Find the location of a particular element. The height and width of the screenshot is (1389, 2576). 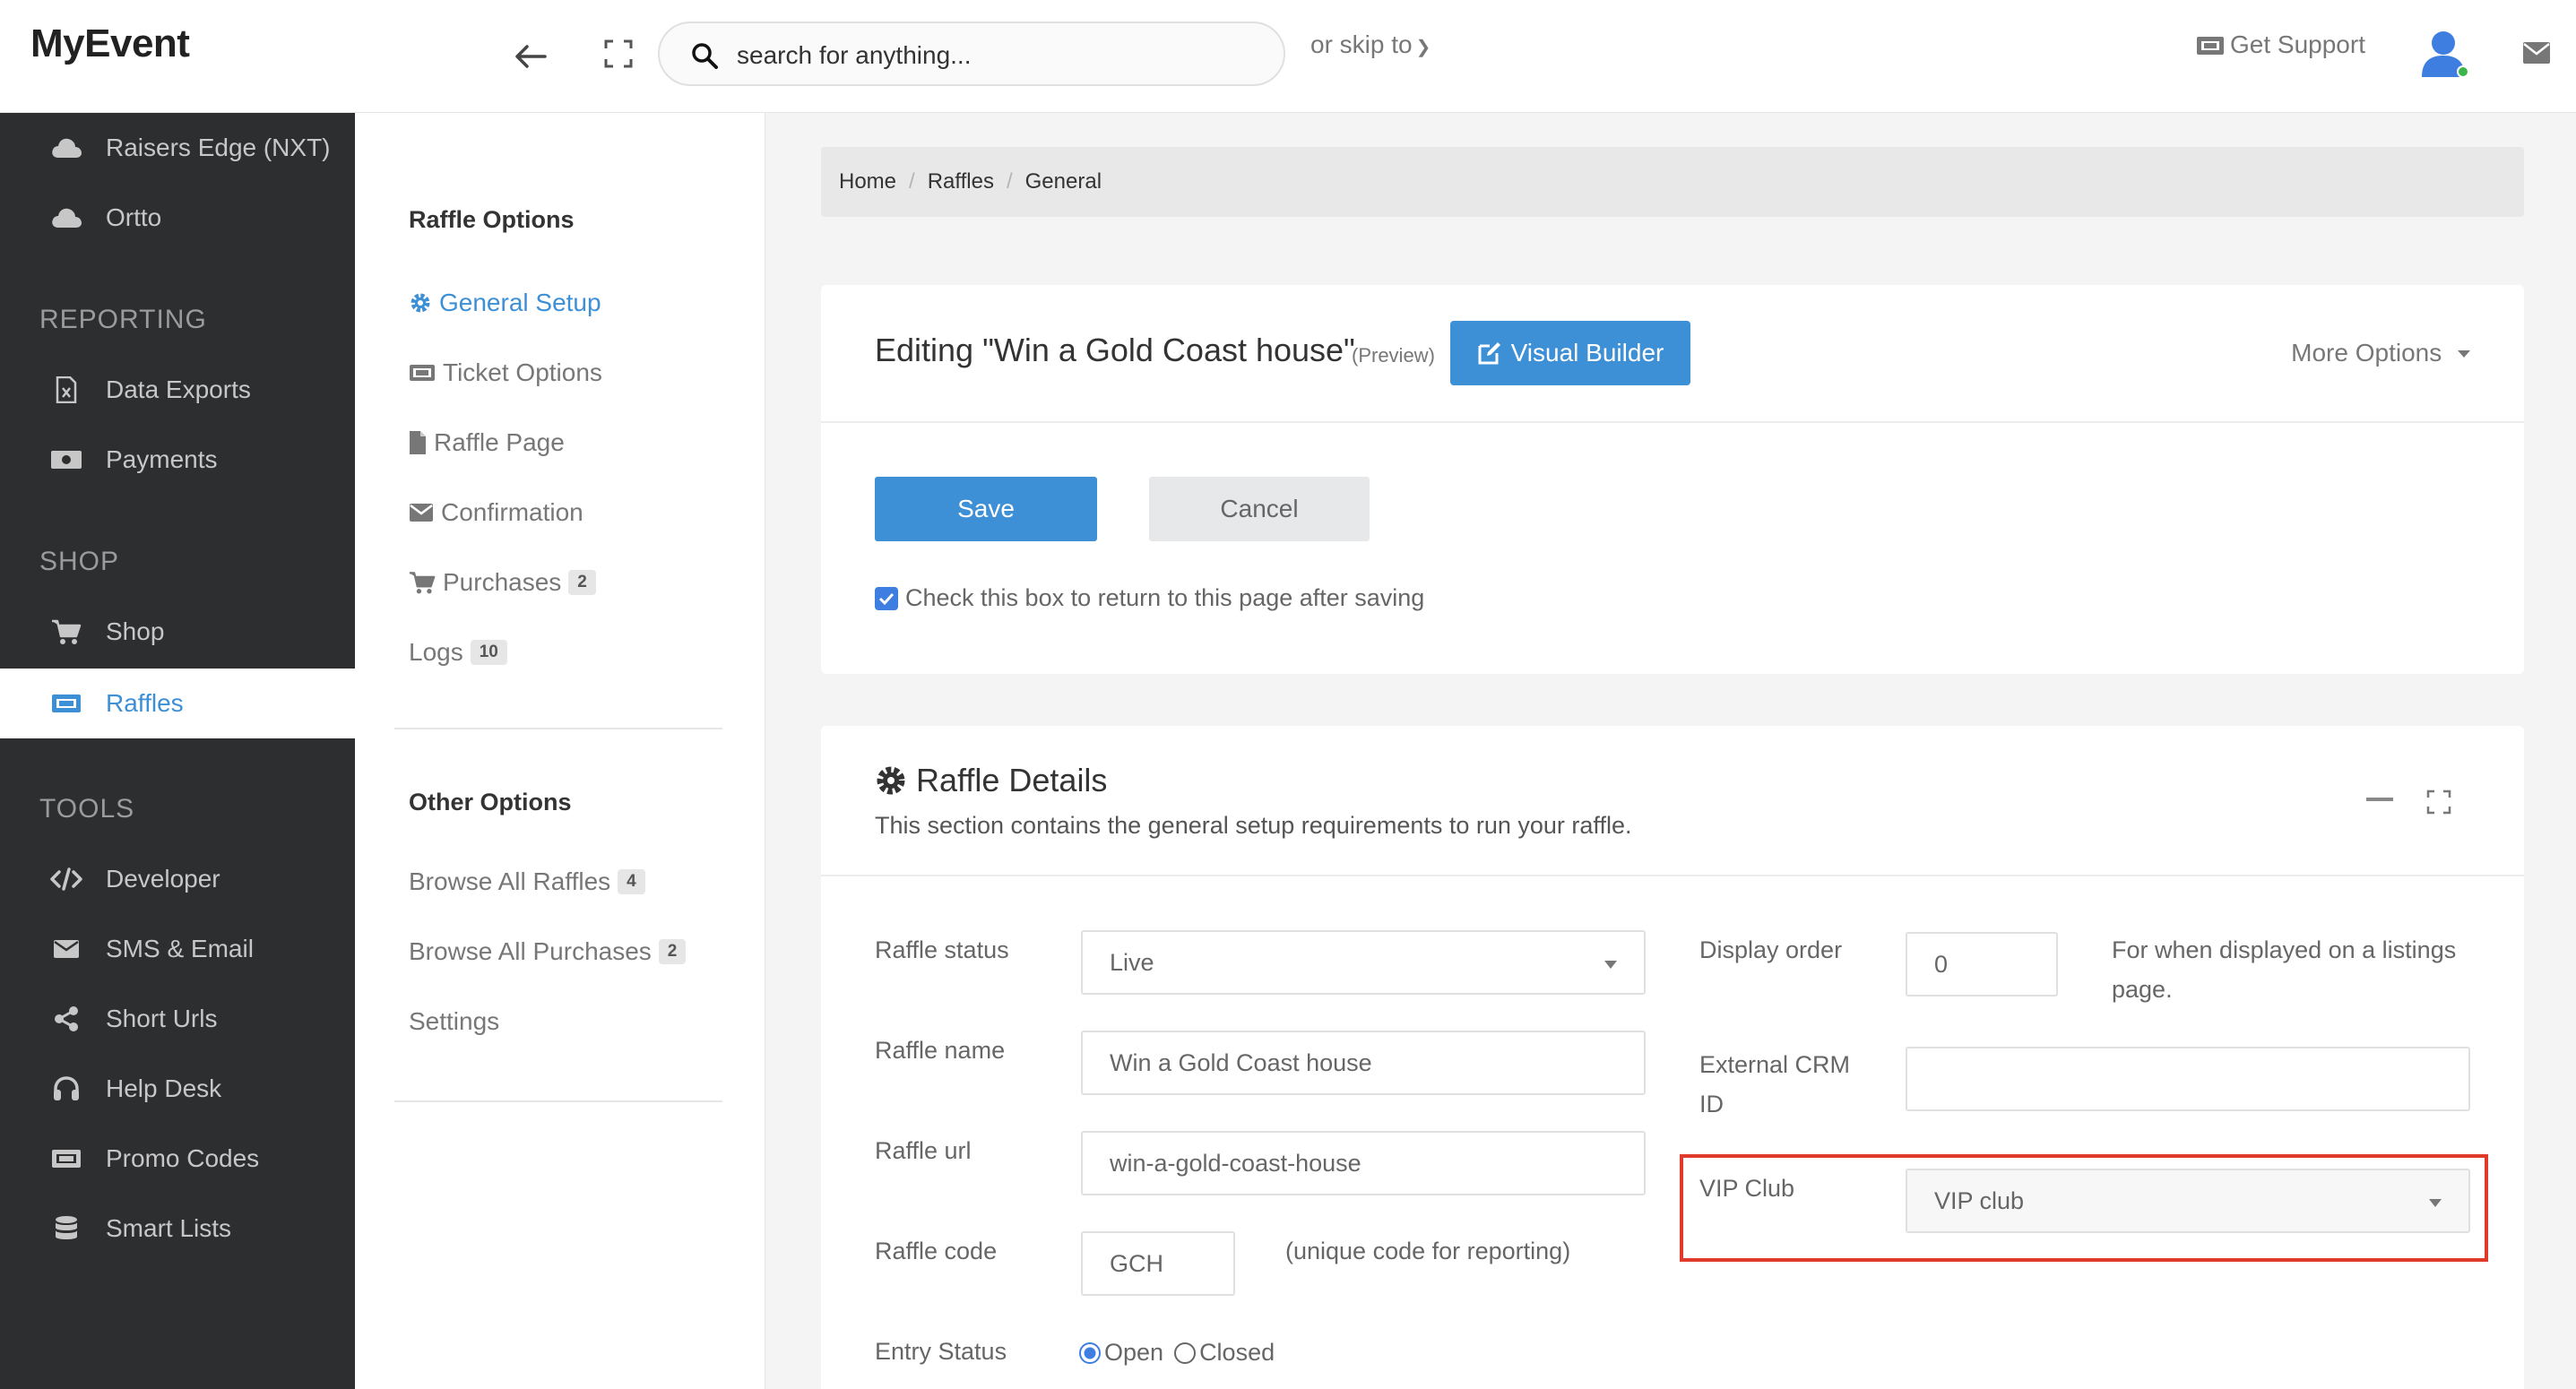

sidebar-item-label: Payments is located at coordinates (162, 459).